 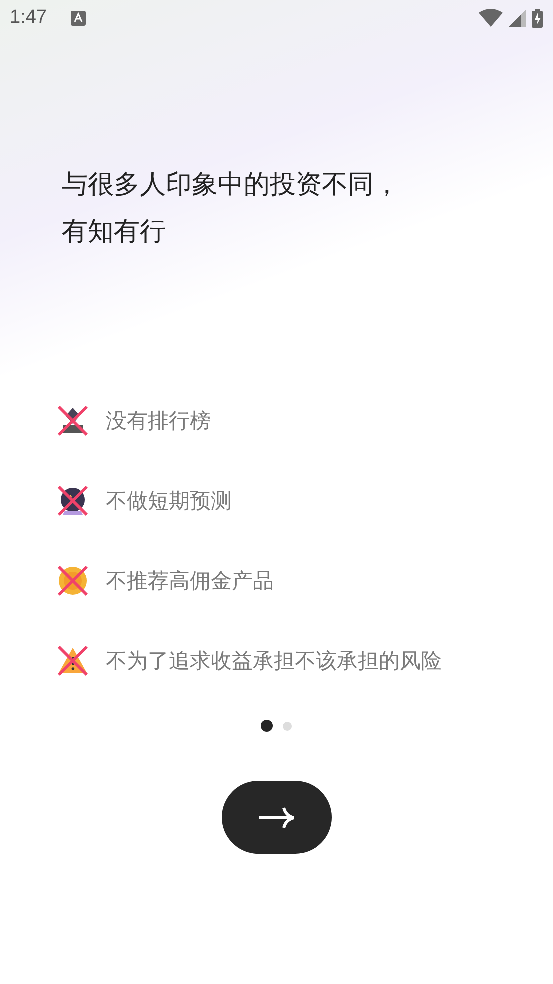 I want to click on crossed-out-crystal-ball-icon, so click(x=73, y=500).